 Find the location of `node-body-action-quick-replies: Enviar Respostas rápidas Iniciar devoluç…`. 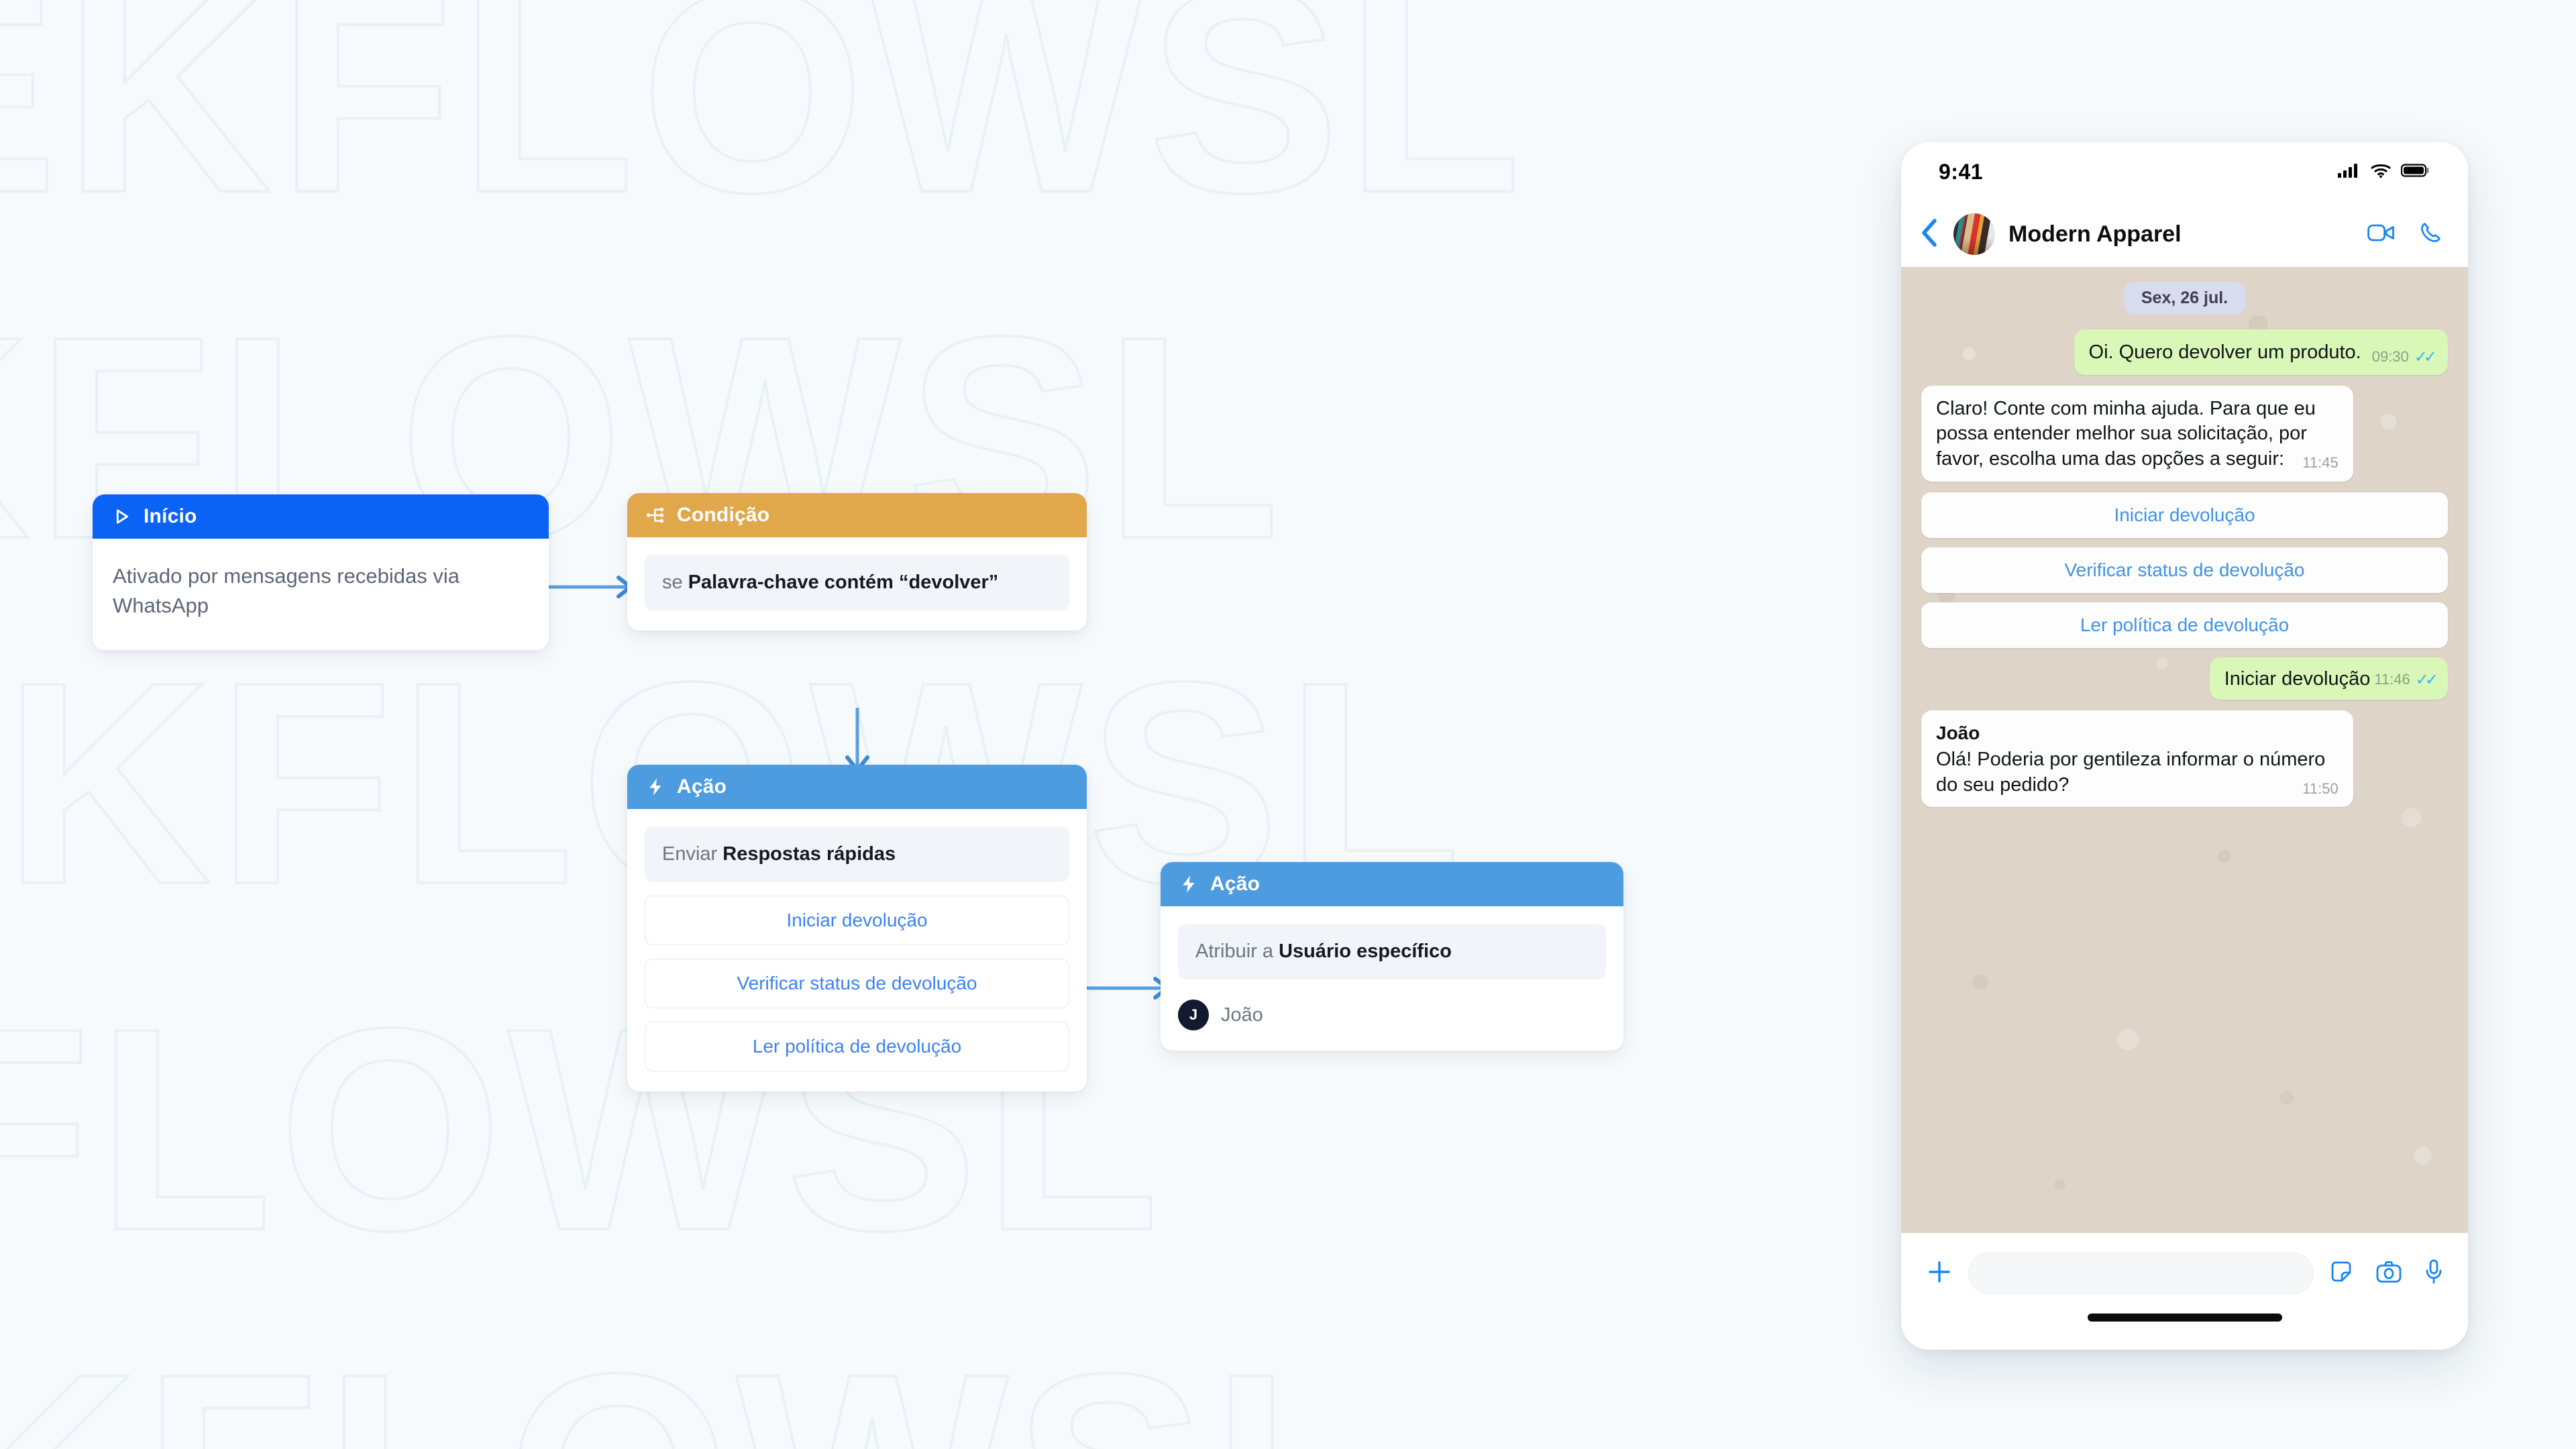

node-body-action-quick-replies: Enviar Respostas rápidas Iniciar devoluç… is located at coordinates (857, 950).